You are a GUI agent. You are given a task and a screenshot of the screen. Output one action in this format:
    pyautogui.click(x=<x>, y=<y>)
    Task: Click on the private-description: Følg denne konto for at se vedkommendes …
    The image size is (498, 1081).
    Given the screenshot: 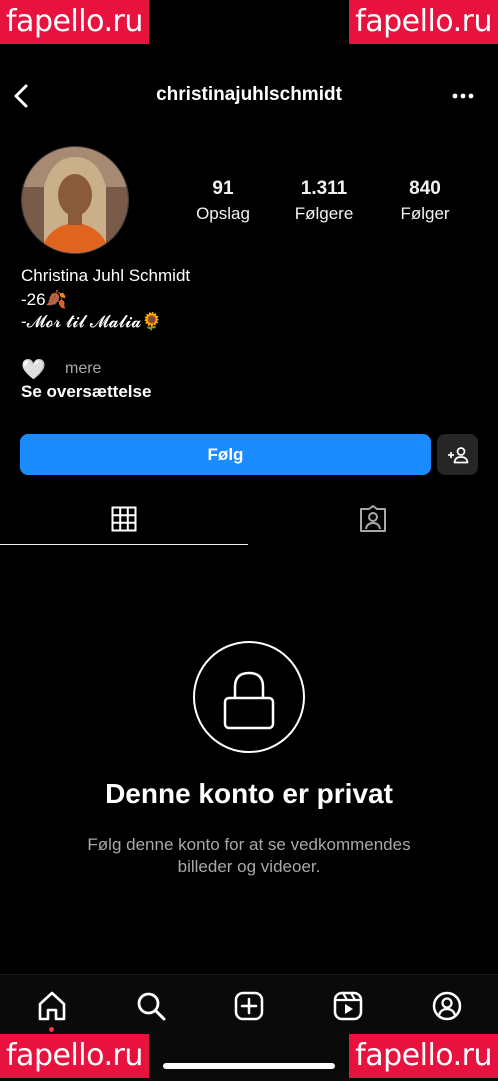 What is the action you would take?
    pyautogui.click(x=249, y=856)
    